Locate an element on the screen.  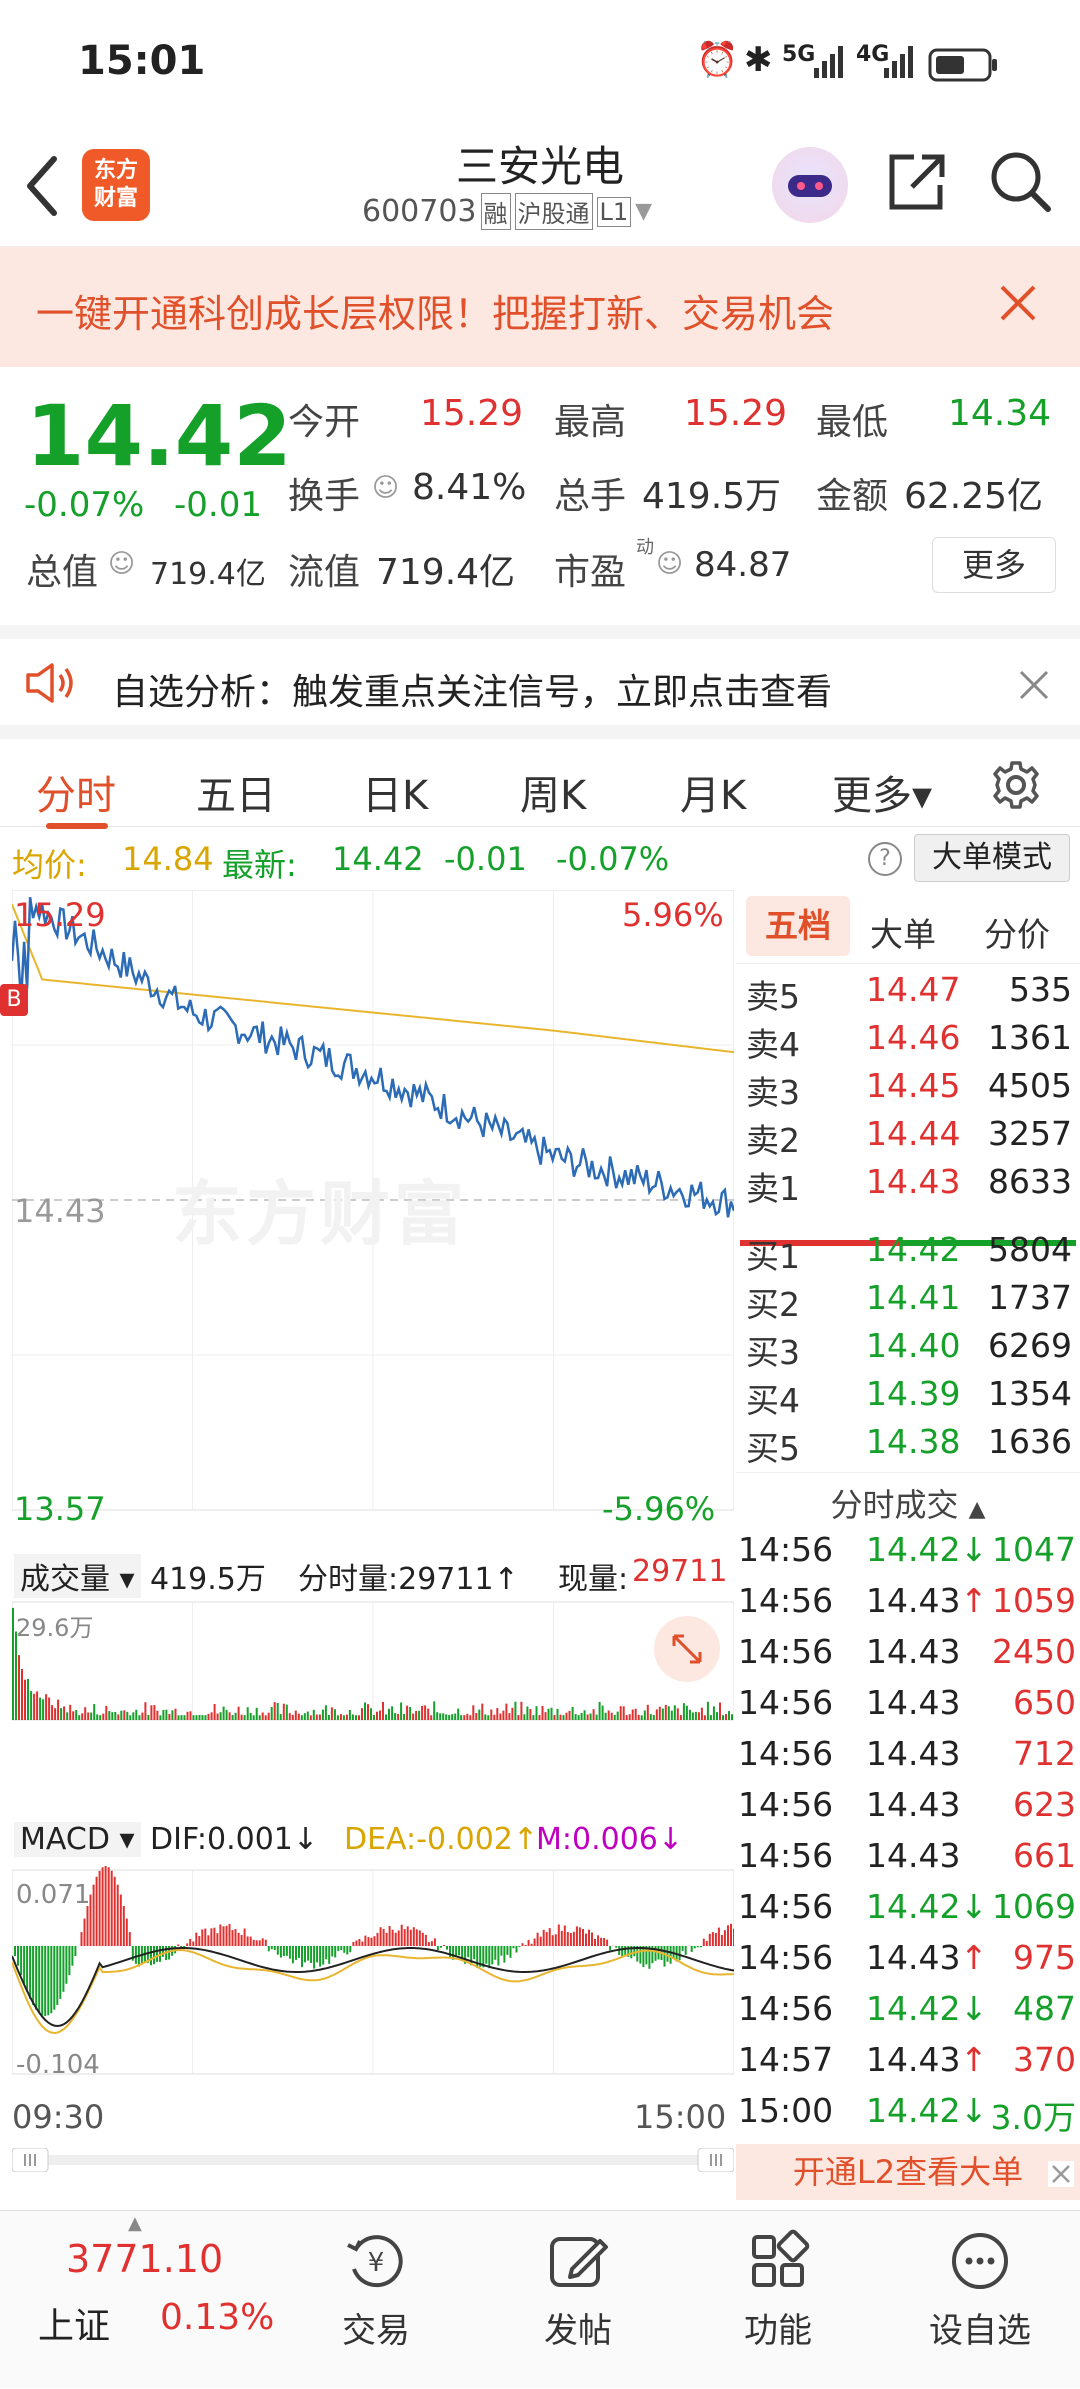
tab-five-level: 五档 is located at coordinates (798, 926).